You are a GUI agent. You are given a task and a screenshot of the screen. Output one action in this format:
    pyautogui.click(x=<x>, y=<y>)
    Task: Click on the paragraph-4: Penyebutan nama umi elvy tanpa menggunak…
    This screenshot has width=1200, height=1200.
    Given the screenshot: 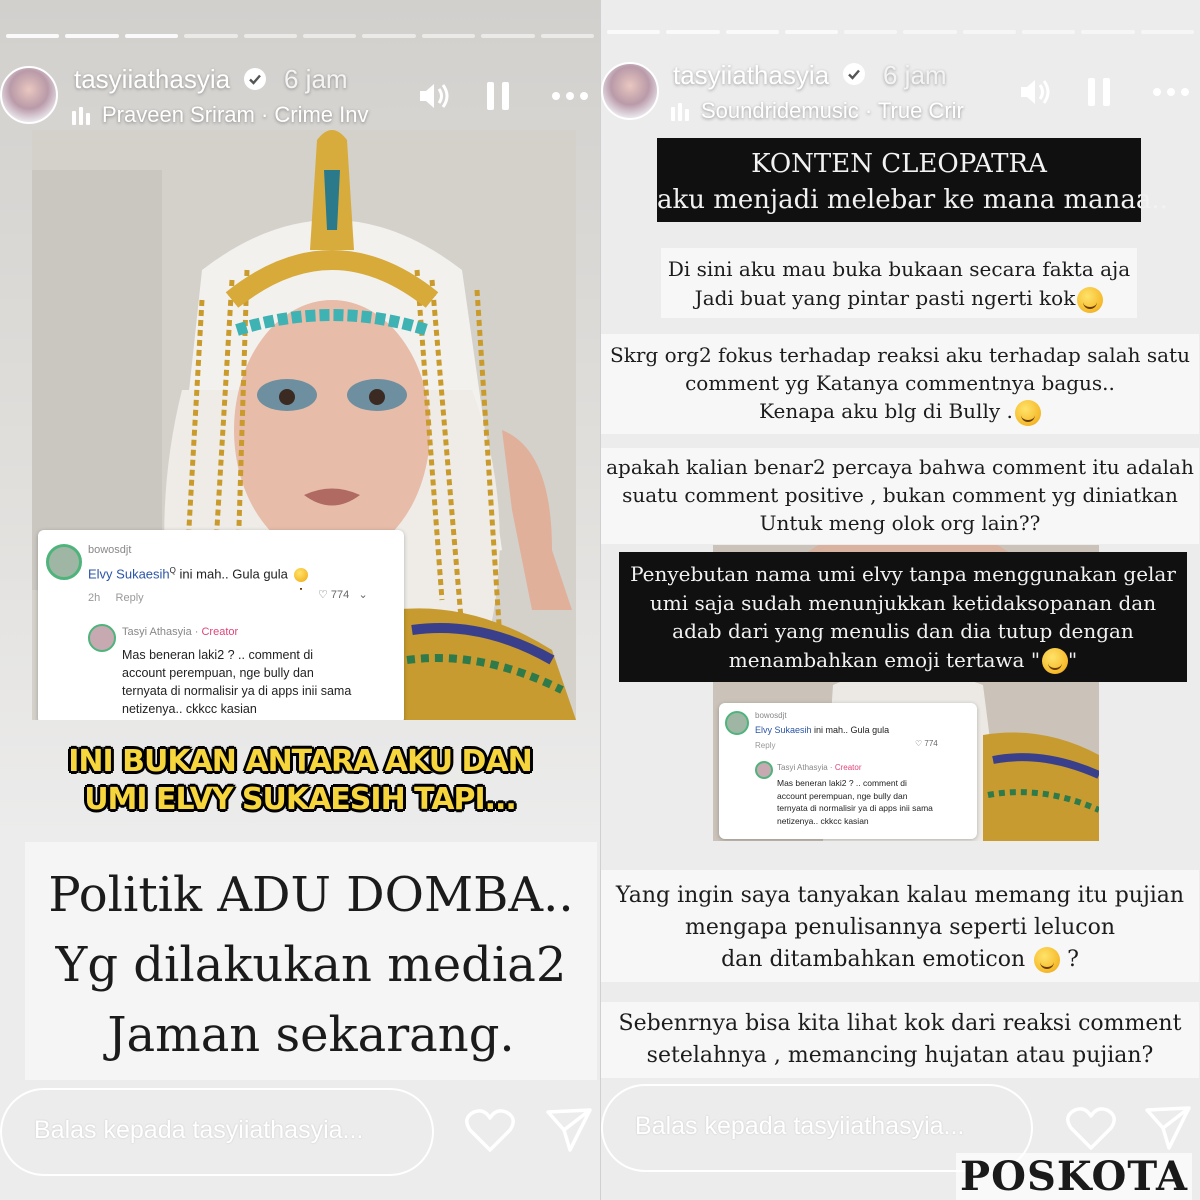 What is the action you would take?
    pyautogui.click(x=903, y=617)
    